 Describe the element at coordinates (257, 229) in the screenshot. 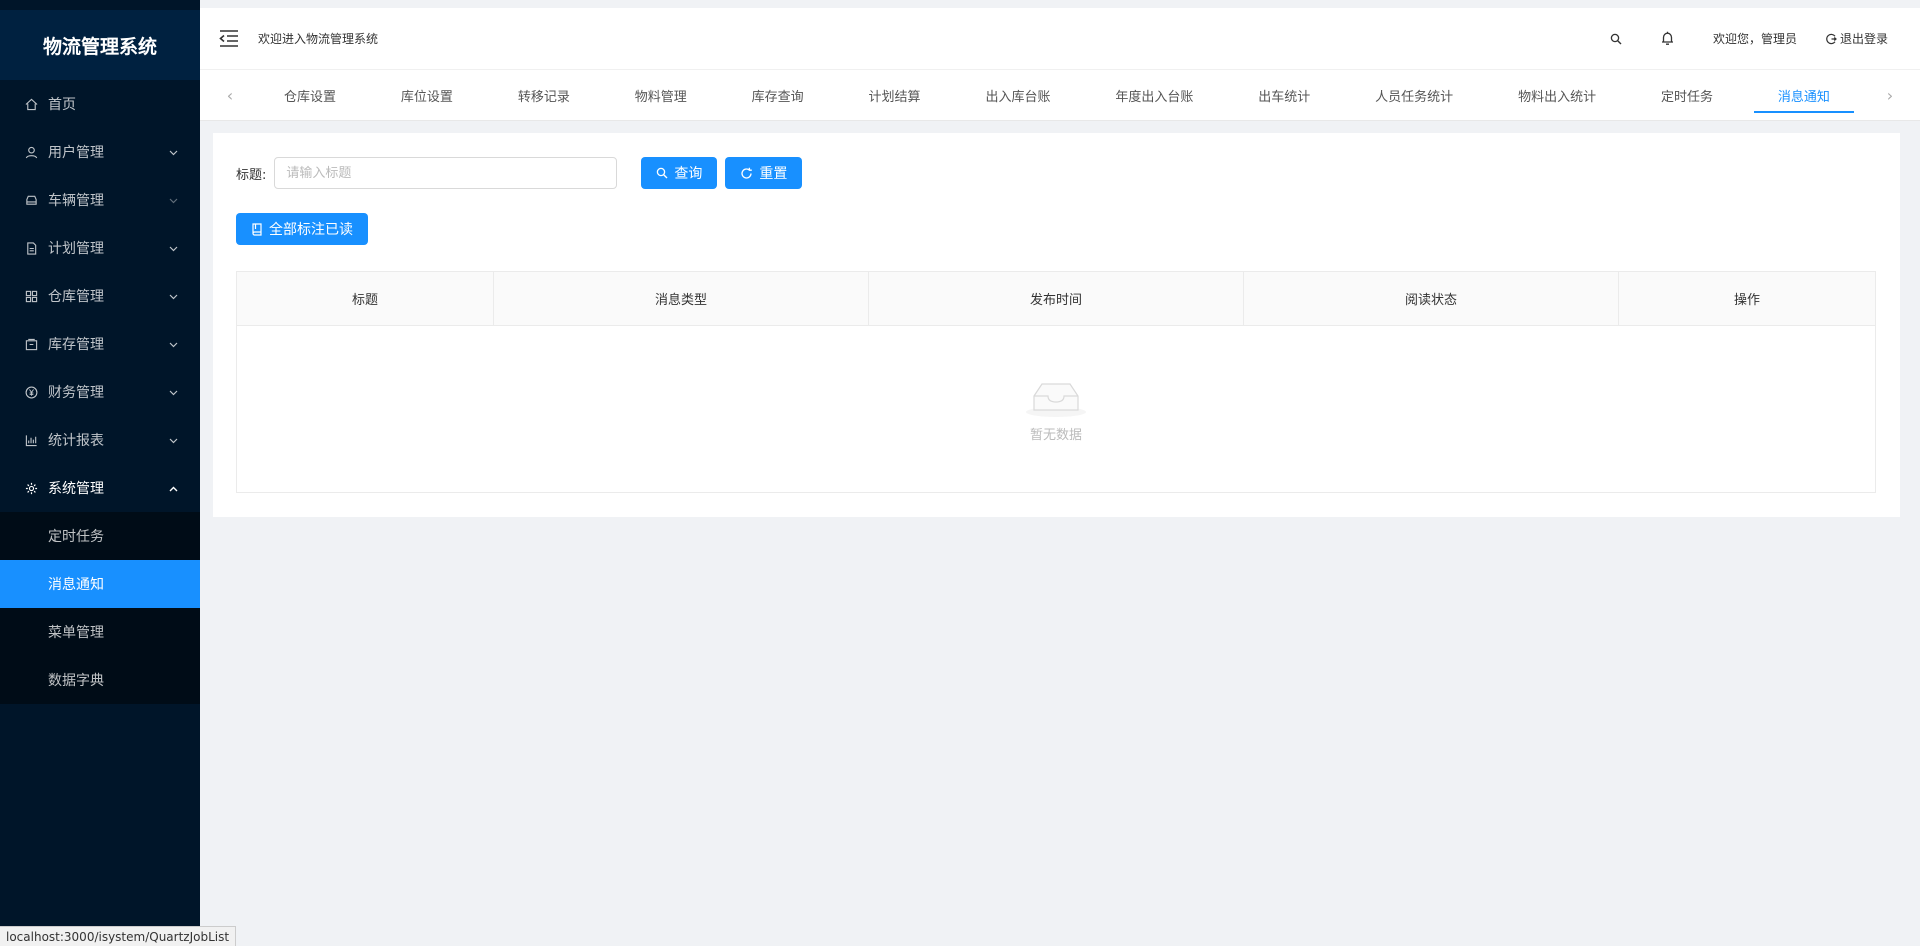

I see `book-icon` at that location.